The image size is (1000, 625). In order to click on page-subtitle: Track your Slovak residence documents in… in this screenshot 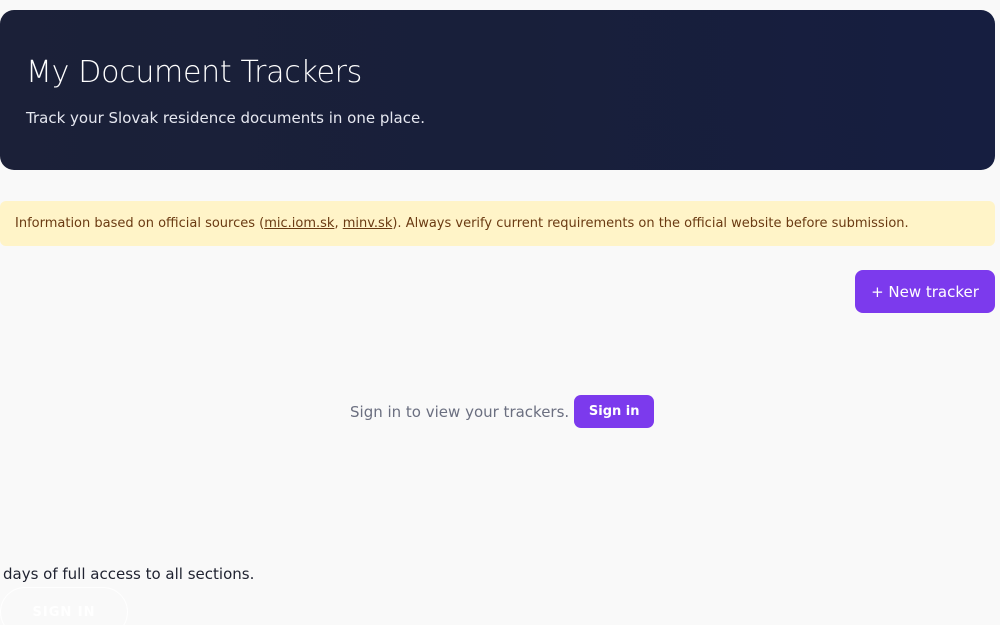, I will do `click(225, 118)`.